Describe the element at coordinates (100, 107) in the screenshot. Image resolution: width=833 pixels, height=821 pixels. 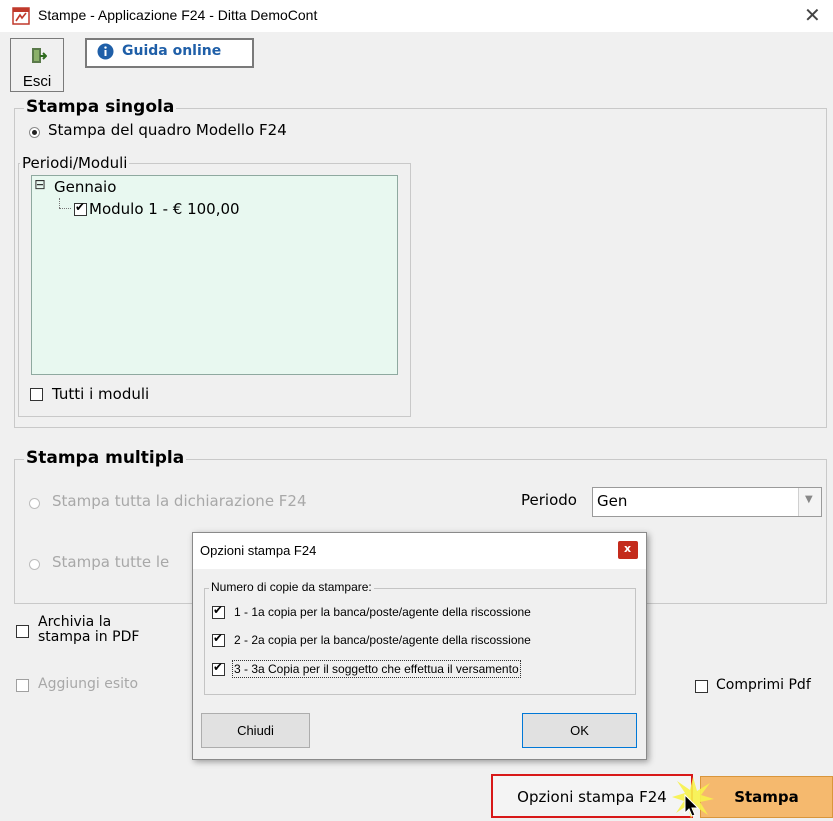
I see `stampa-singola-title: Stampa singola` at that location.